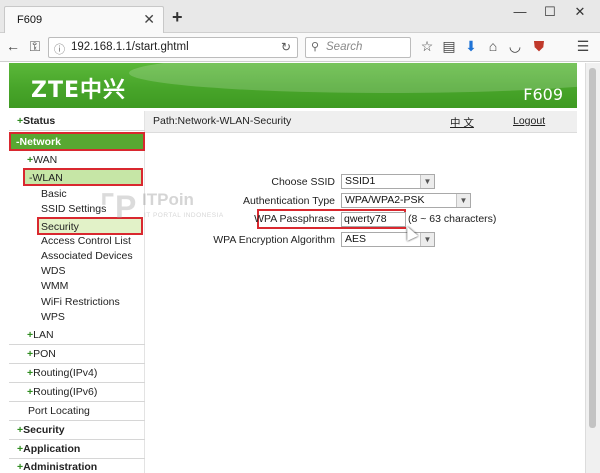  I want to click on key-icon: ⚿, so click(35, 46).